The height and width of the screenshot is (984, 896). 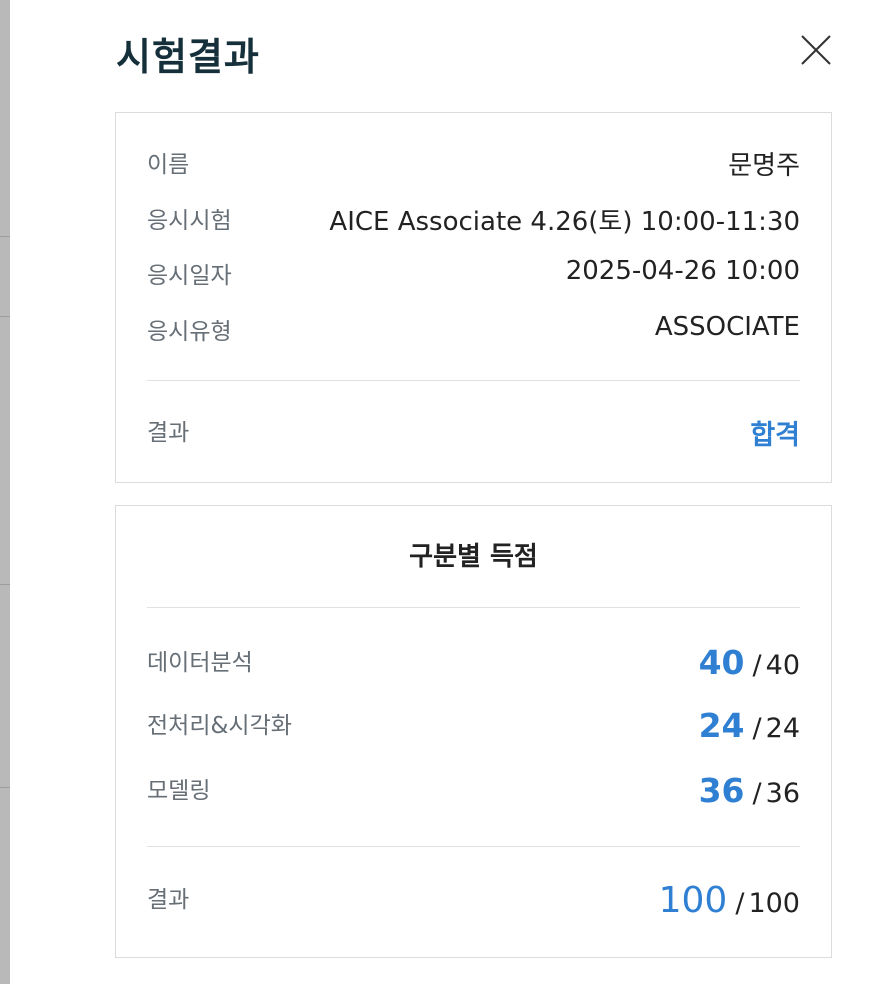 I want to click on score-label: 전처리&시각화, so click(x=219, y=726).